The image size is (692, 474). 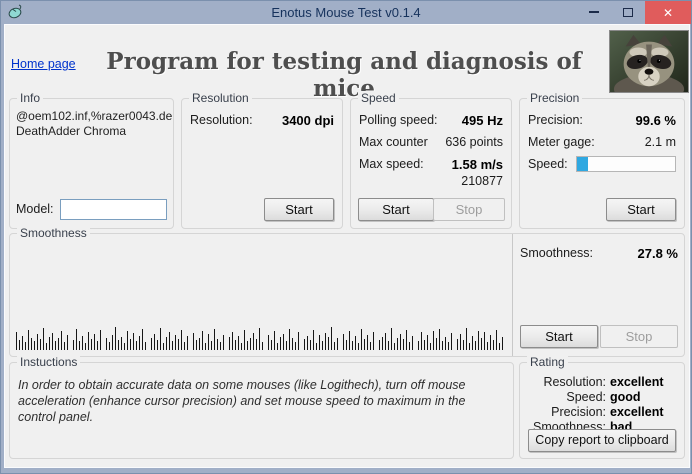 What do you see at coordinates (113, 209) in the screenshot?
I see `model-input` at bounding box center [113, 209].